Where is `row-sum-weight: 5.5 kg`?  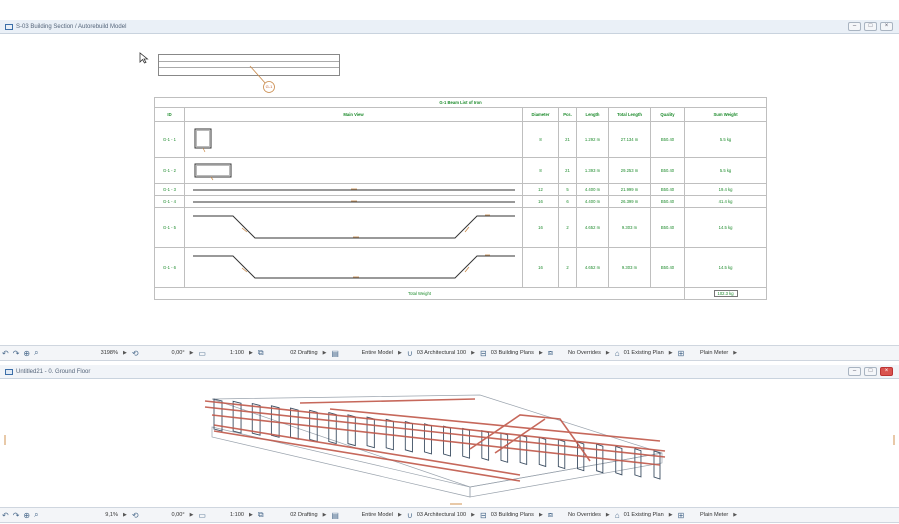 row-sum-weight: 5.5 kg is located at coordinates (725, 139).